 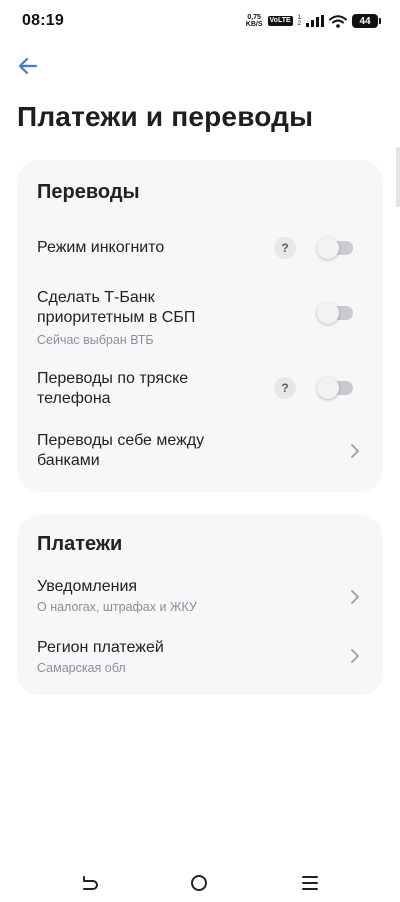 I want to click on arrow-left-icon, so click(x=28, y=66).